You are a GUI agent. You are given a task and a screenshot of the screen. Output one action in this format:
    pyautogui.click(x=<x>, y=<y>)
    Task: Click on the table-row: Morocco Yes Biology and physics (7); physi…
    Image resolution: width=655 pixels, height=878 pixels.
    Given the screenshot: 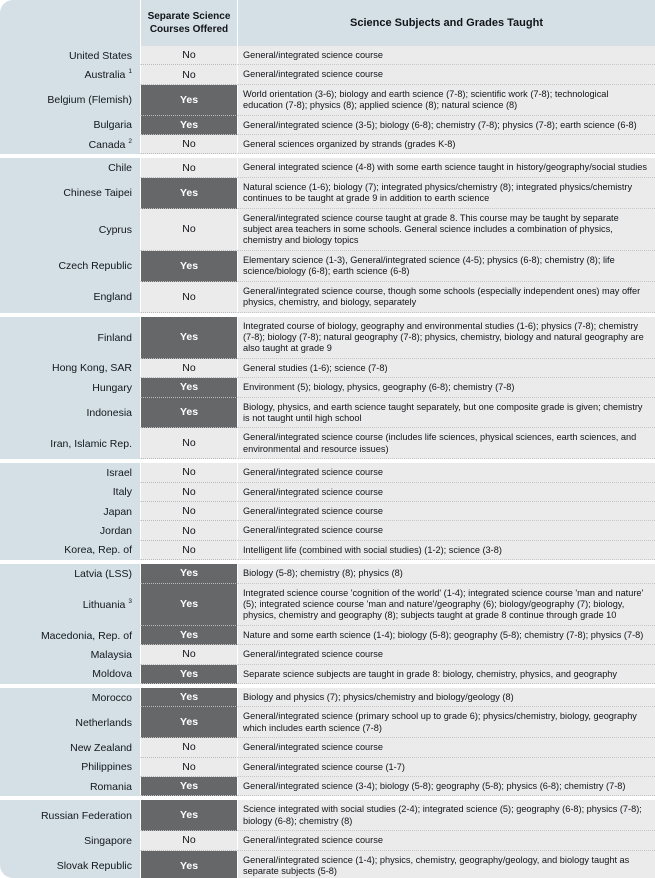 What is the action you would take?
    pyautogui.click(x=327, y=698)
    